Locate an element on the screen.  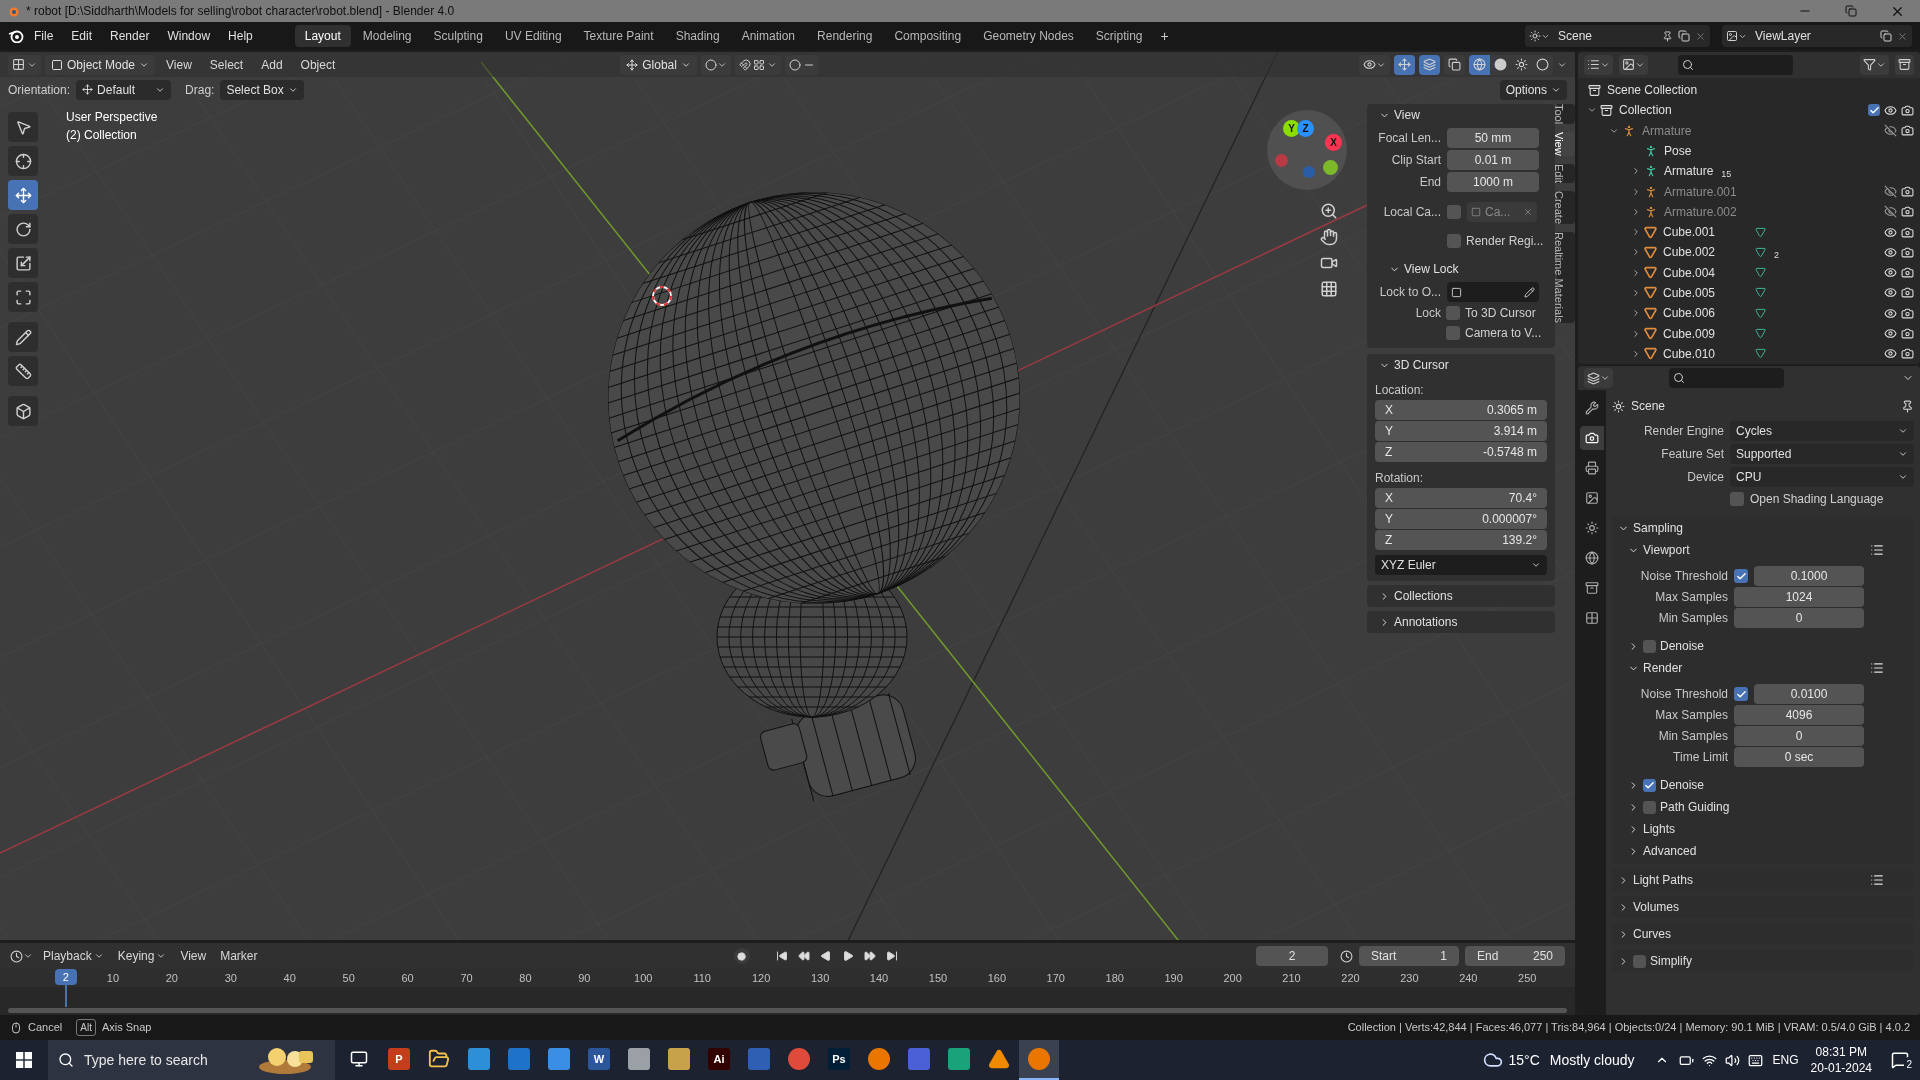
workspace-tab: Rendering is located at coordinates (845, 36).